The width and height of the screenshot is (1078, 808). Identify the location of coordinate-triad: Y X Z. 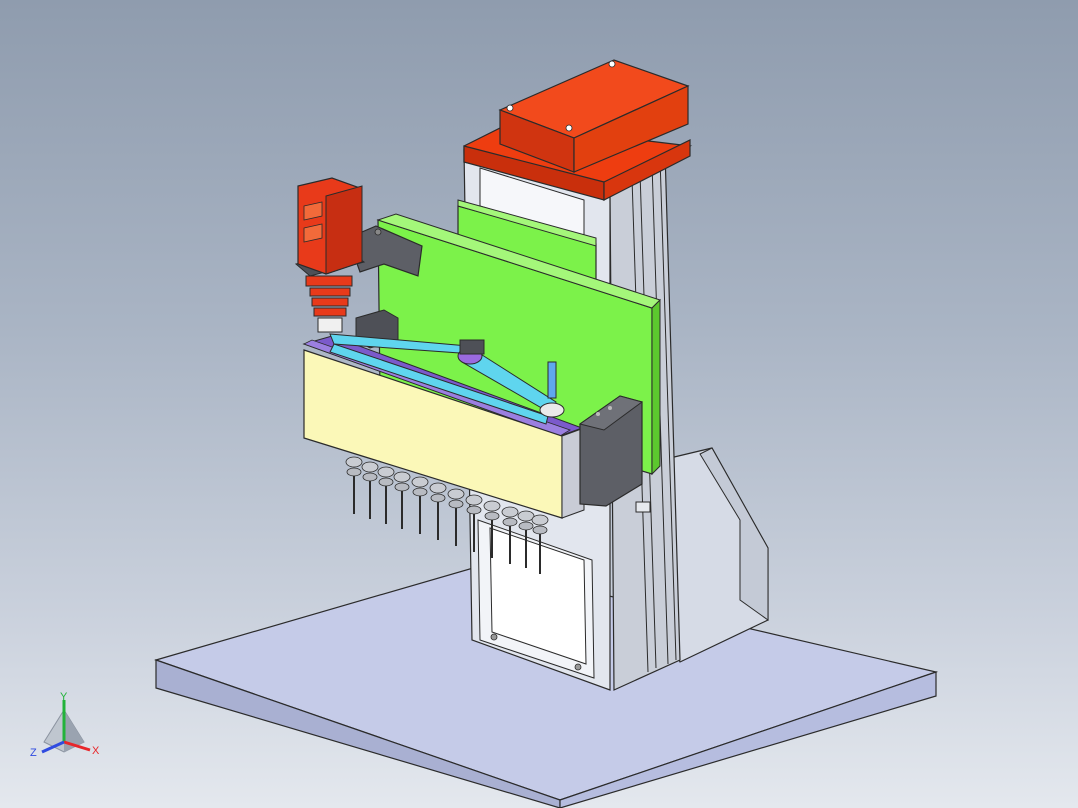
(65, 725).